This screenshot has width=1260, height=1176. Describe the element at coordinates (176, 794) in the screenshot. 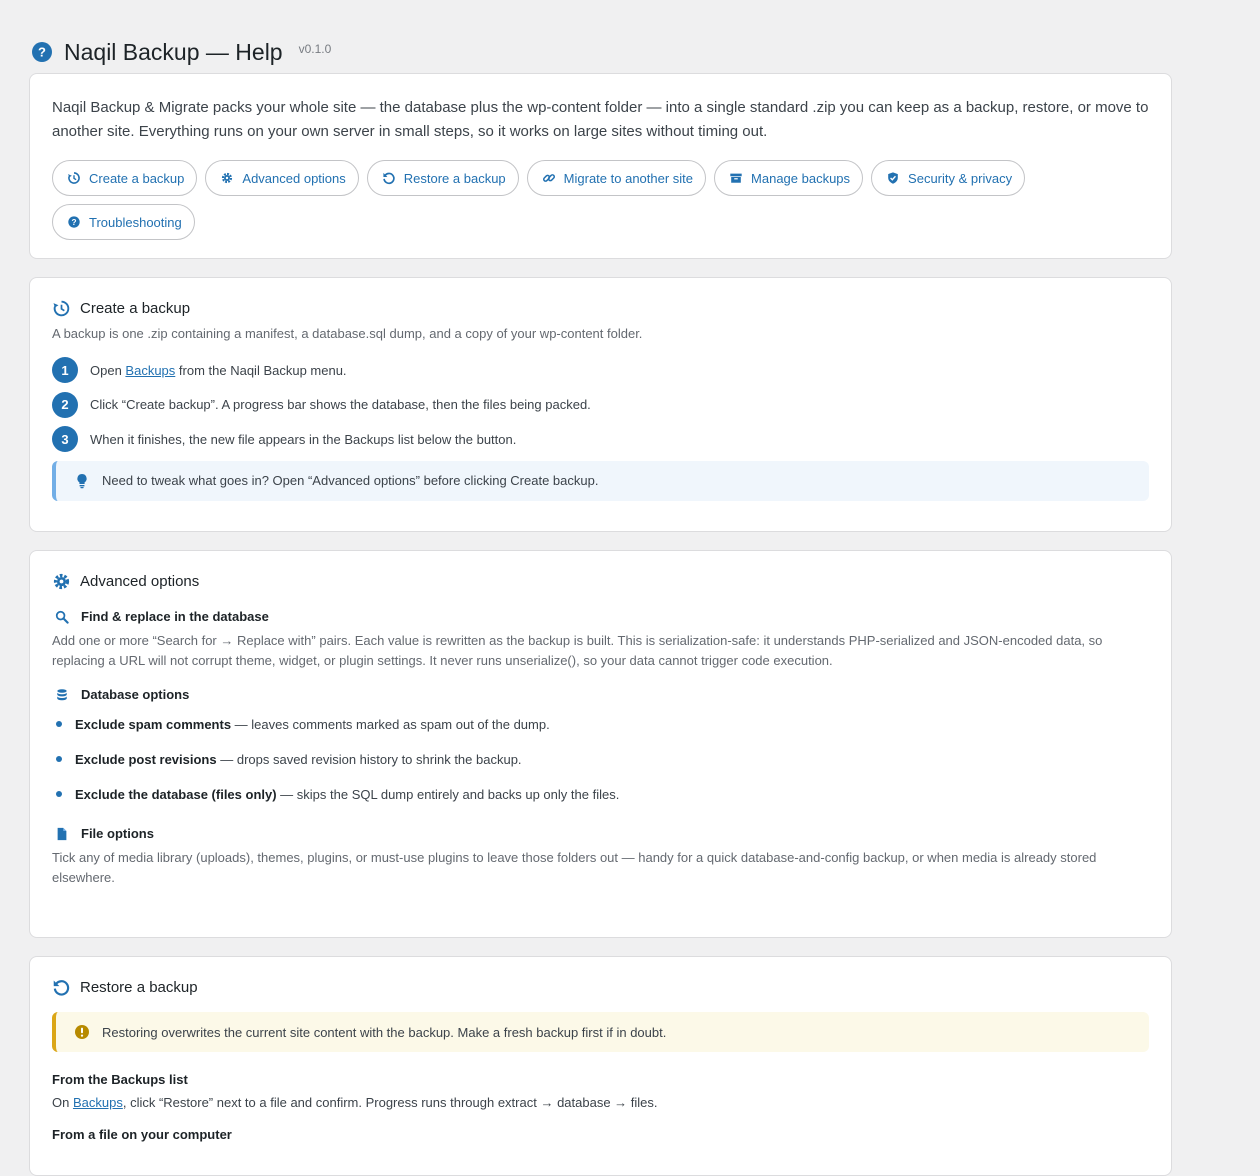

I see `bullet-bold: Exclude the database (files only)` at that location.